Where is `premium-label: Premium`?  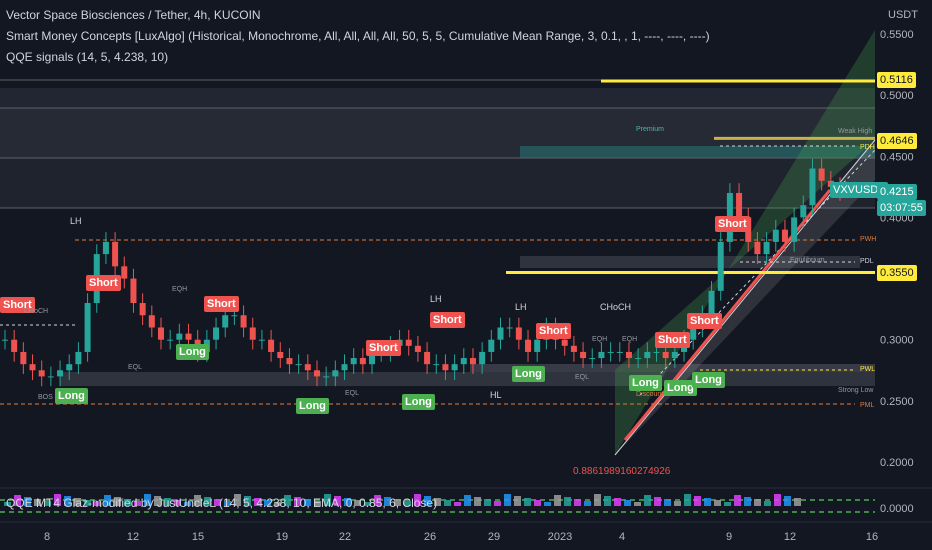
premium-label: Premium is located at coordinates (650, 129).